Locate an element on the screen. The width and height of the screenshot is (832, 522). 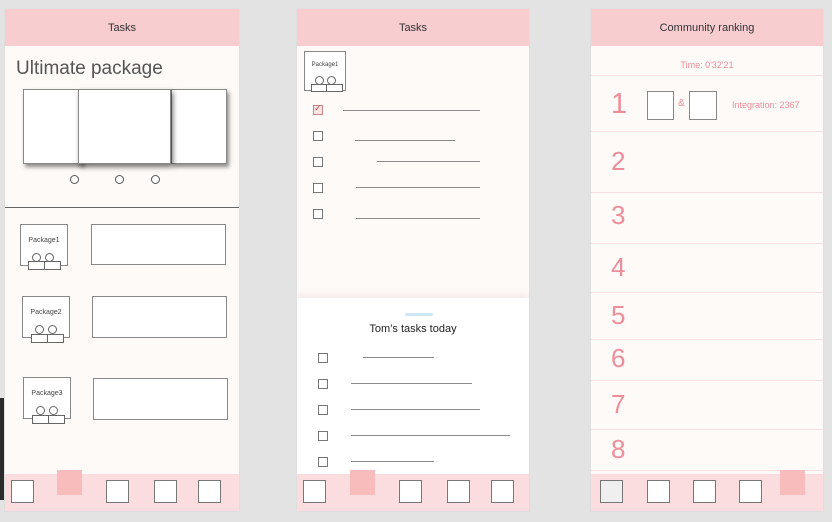
carousel-card-left is located at coordinates (53, 126).